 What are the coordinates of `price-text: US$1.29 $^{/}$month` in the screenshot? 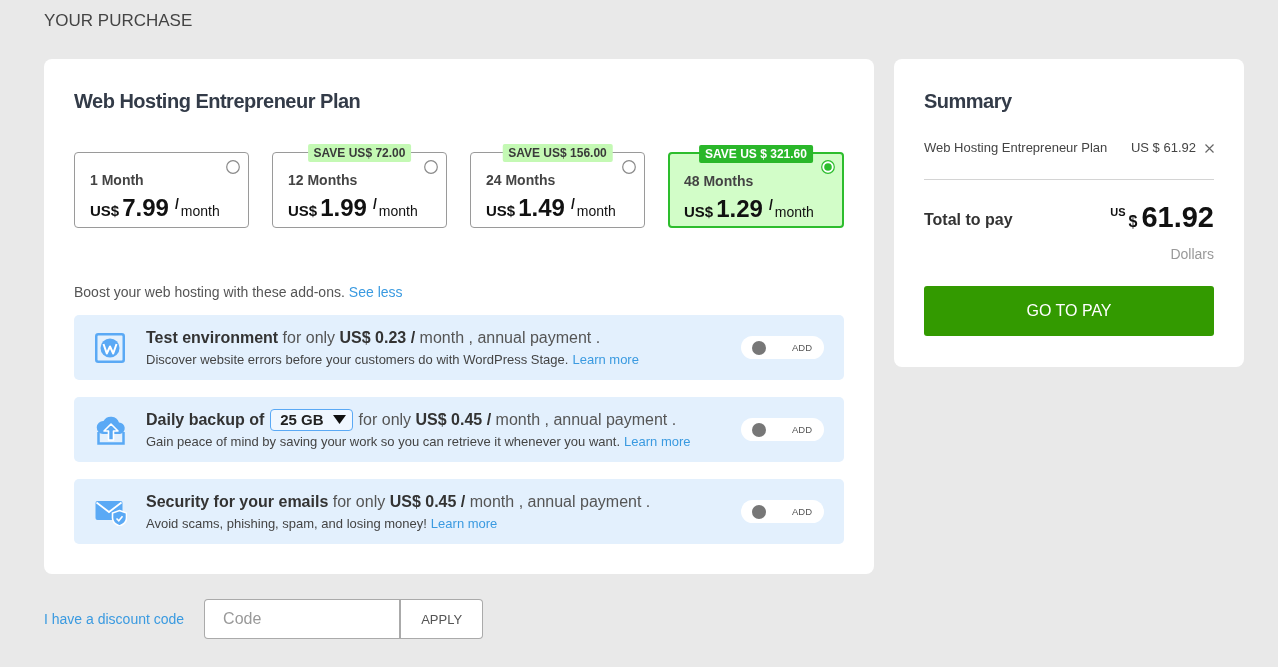 It's located at (749, 209).